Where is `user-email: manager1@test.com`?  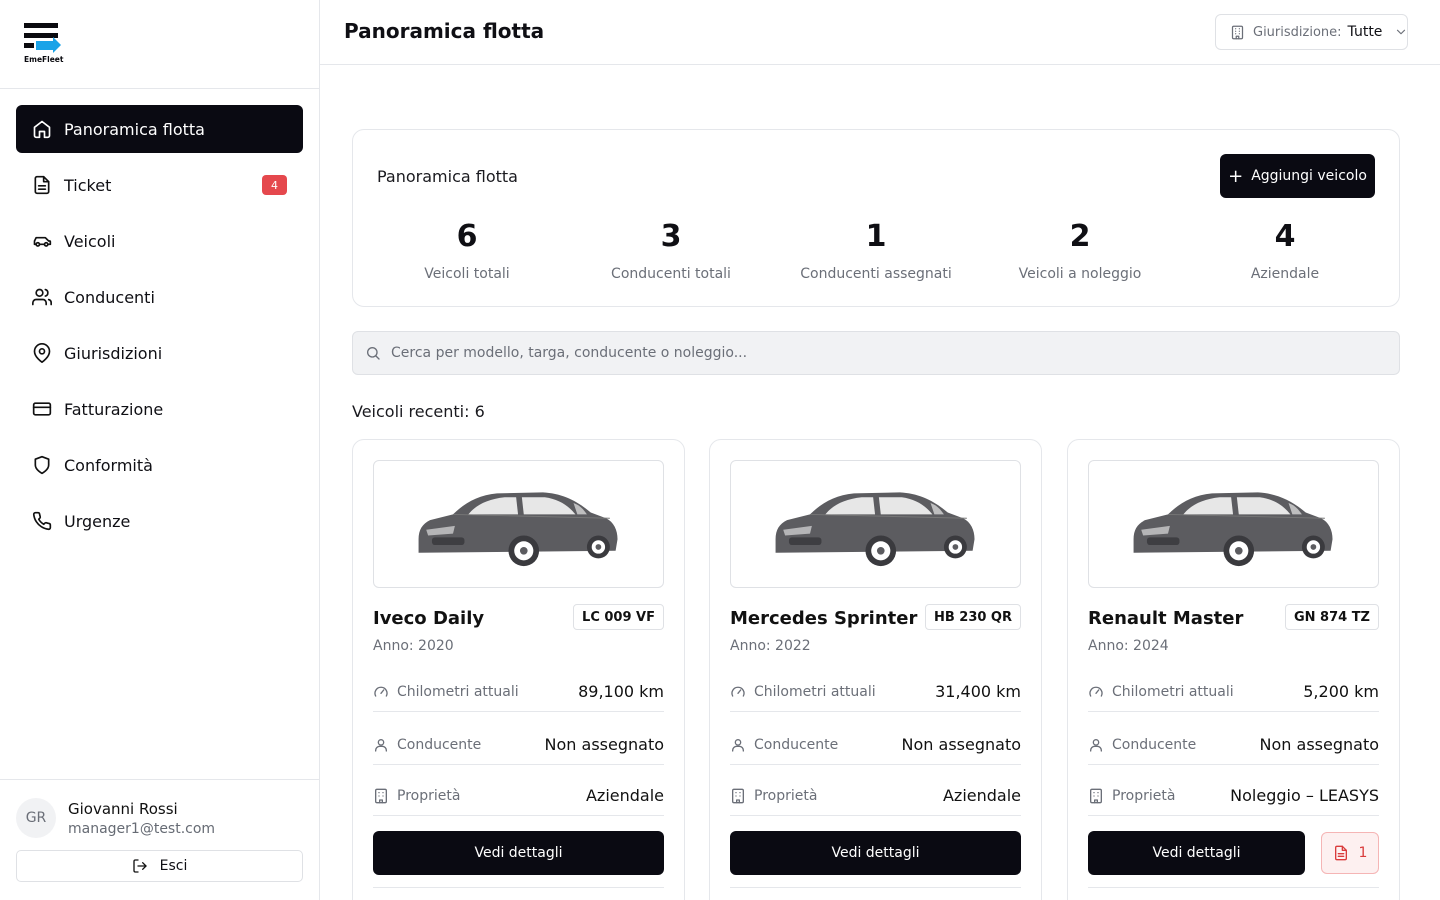
user-email: manager1@test.com is located at coordinates (142, 828).